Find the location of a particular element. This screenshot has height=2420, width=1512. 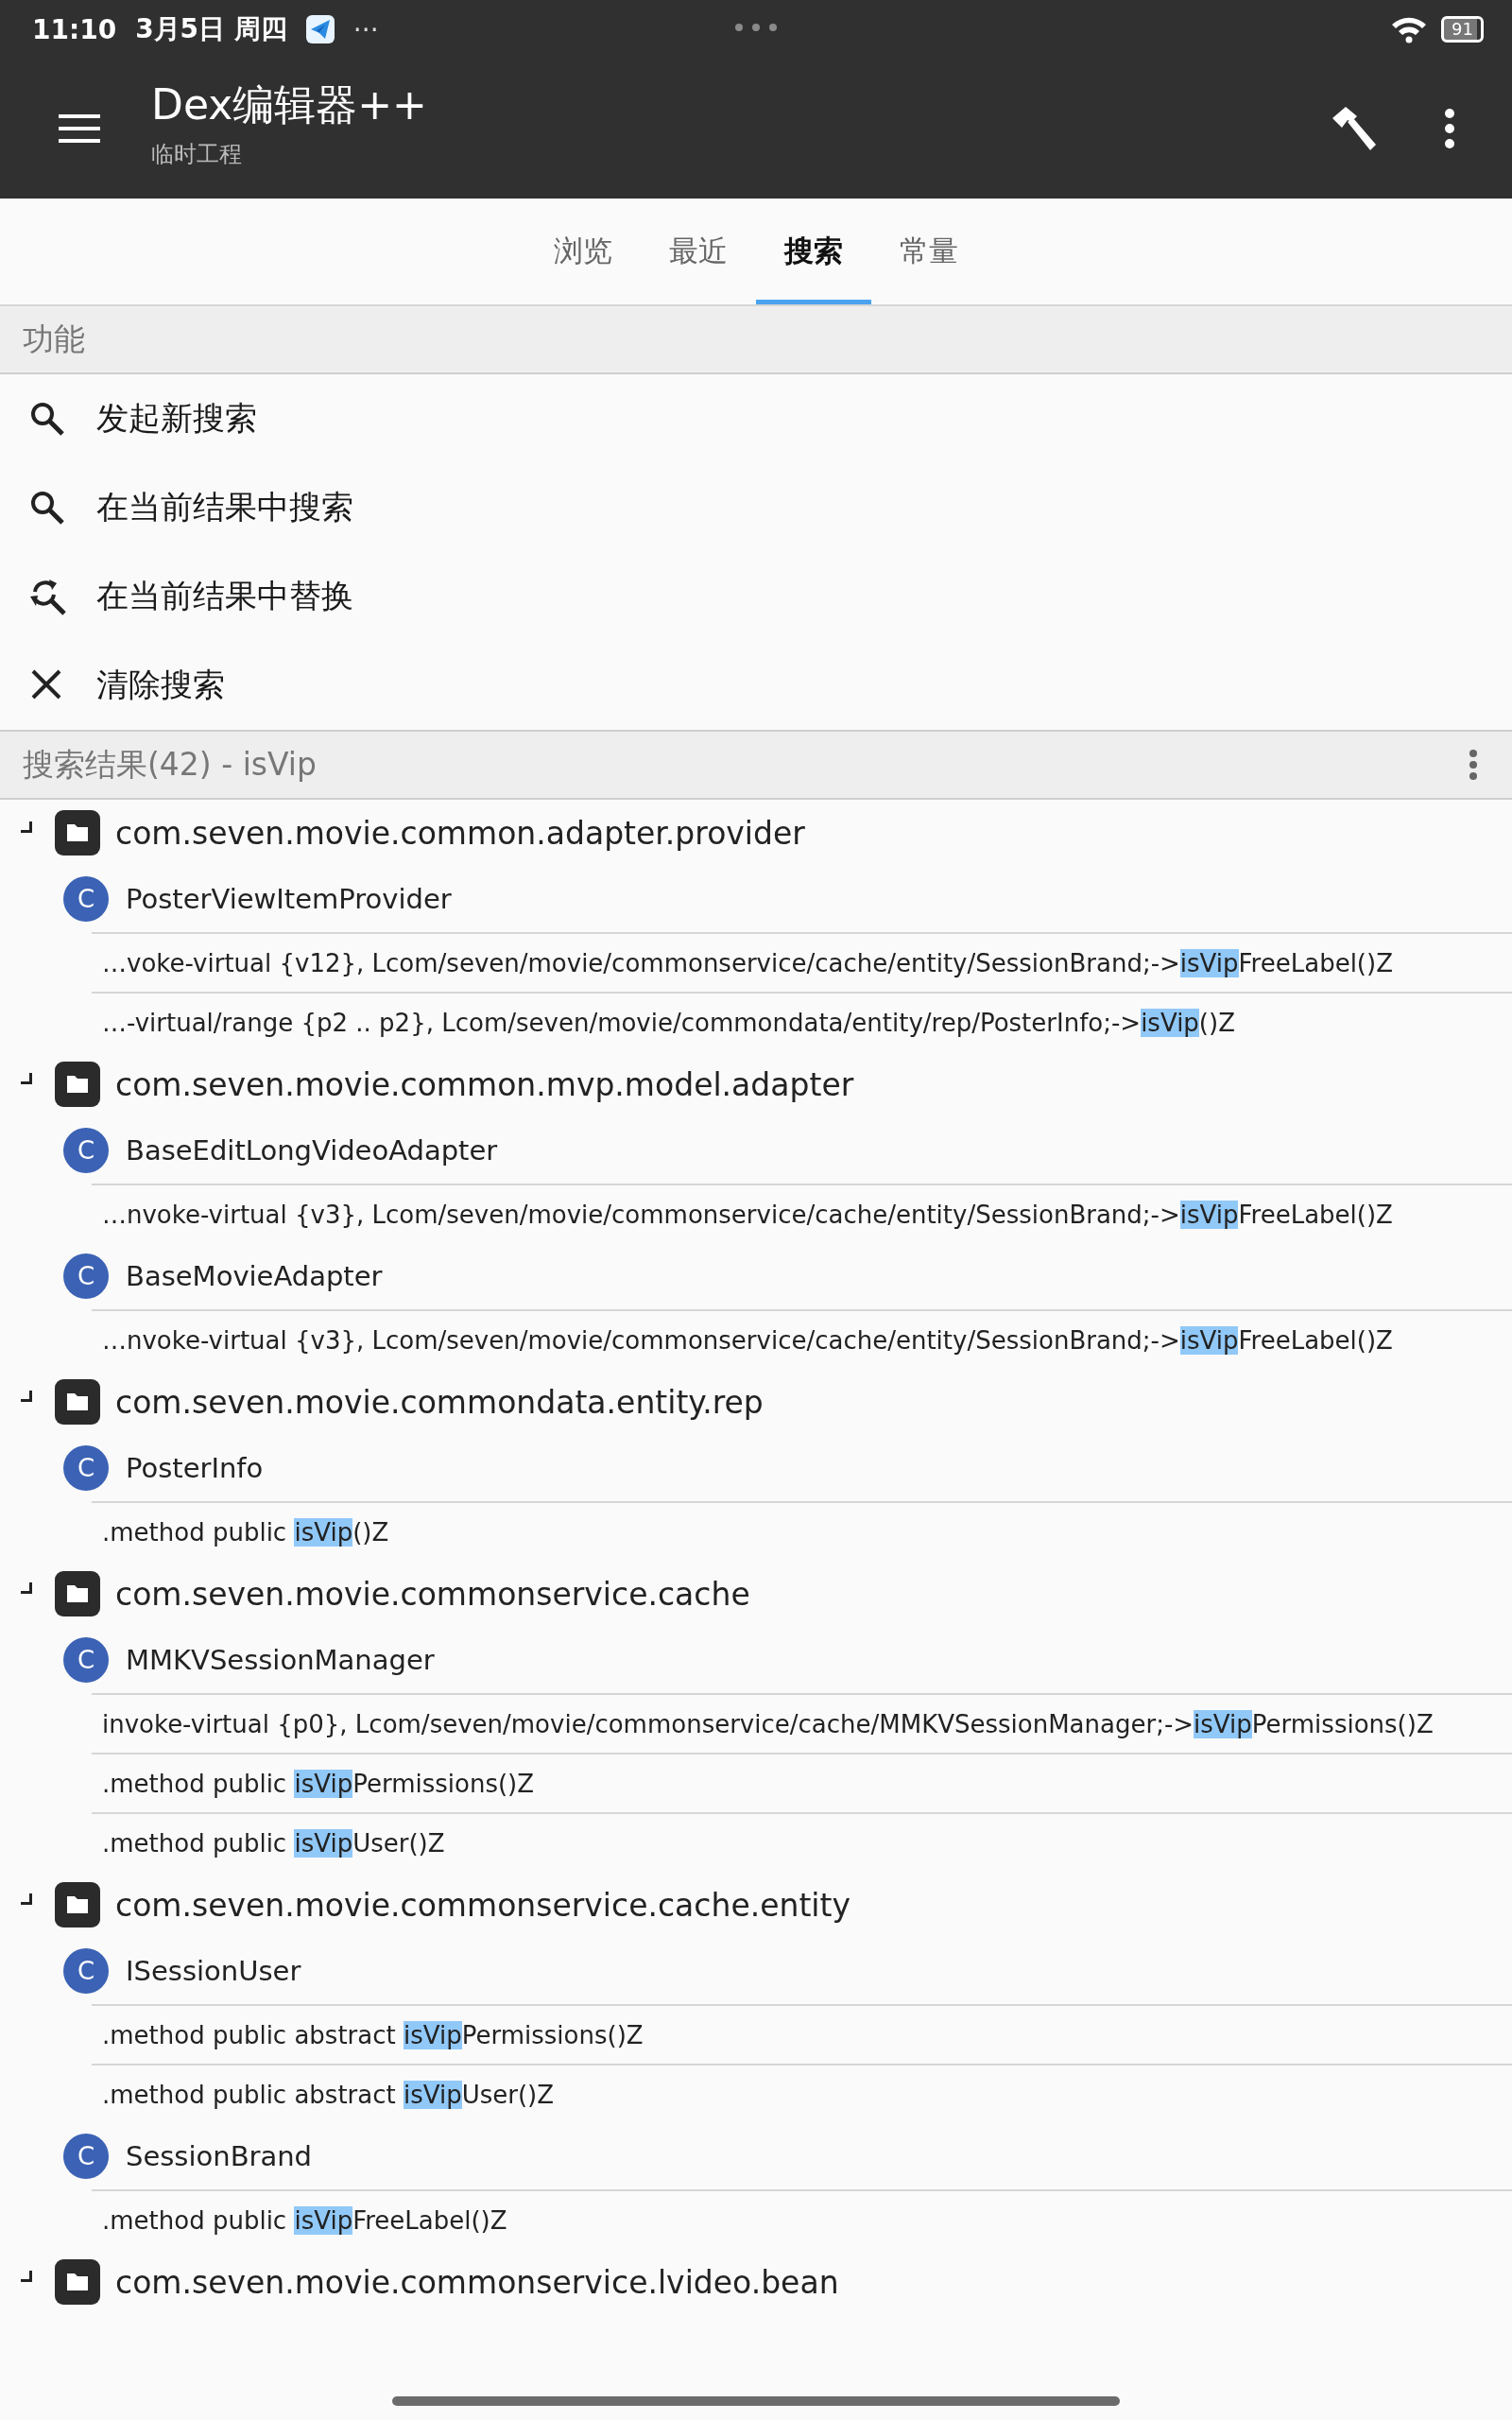

tab: 浏览 is located at coordinates (583, 251).